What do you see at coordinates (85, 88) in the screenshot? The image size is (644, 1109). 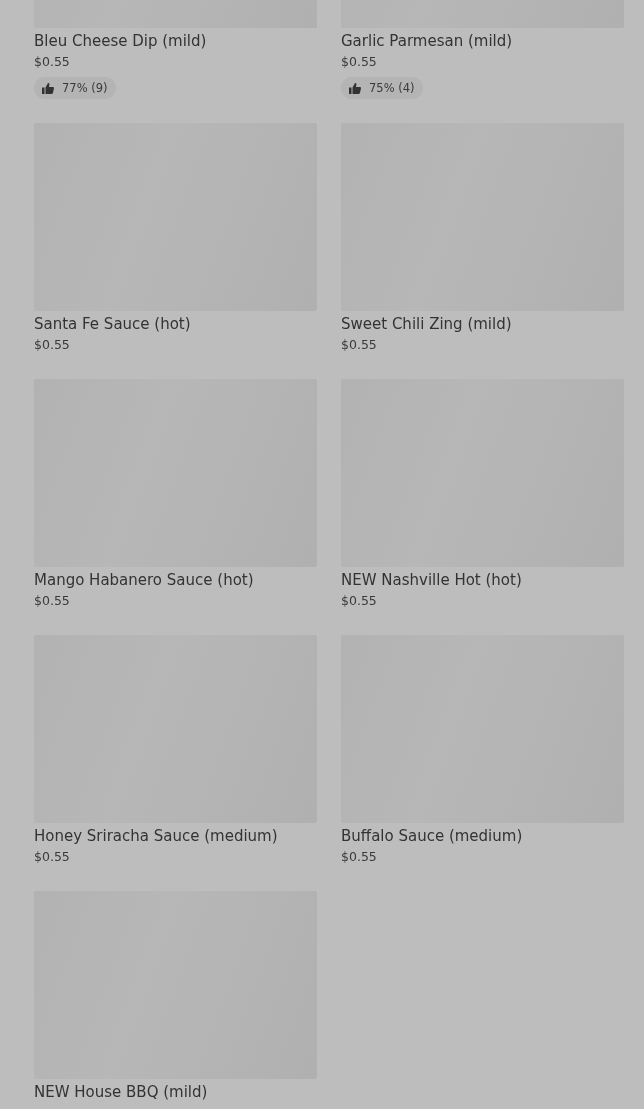 I see `rating-text: 77% (9)` at bounding box center [85, 88].